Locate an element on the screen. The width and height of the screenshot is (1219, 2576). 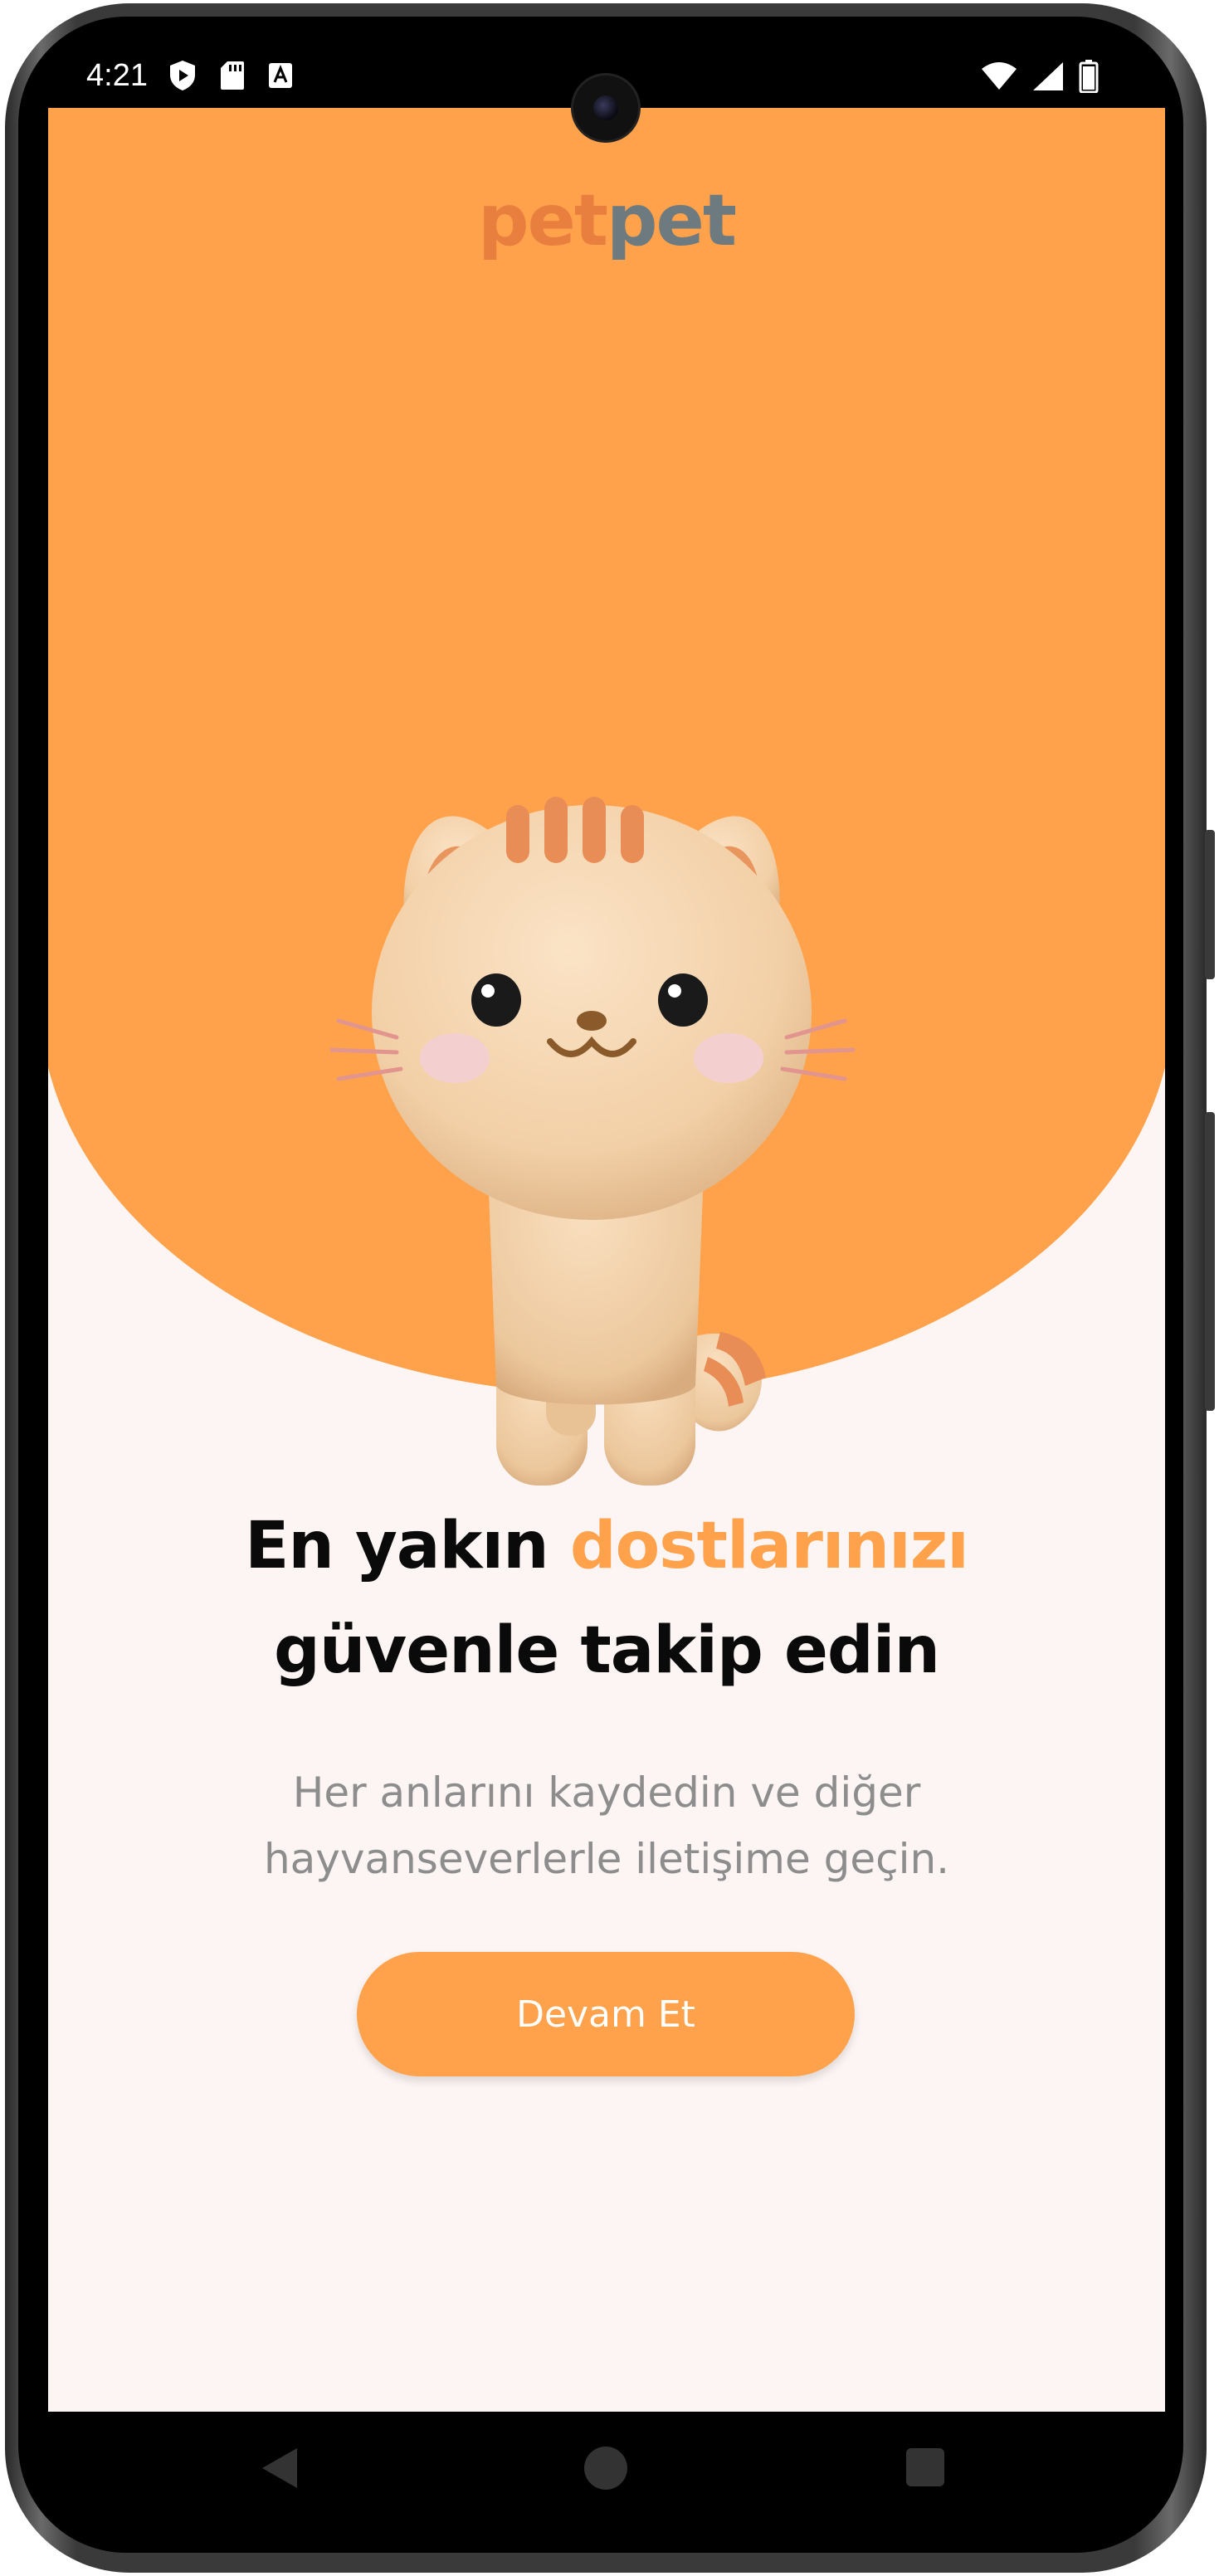
battery-icon is located at coordinates (1089, 77).